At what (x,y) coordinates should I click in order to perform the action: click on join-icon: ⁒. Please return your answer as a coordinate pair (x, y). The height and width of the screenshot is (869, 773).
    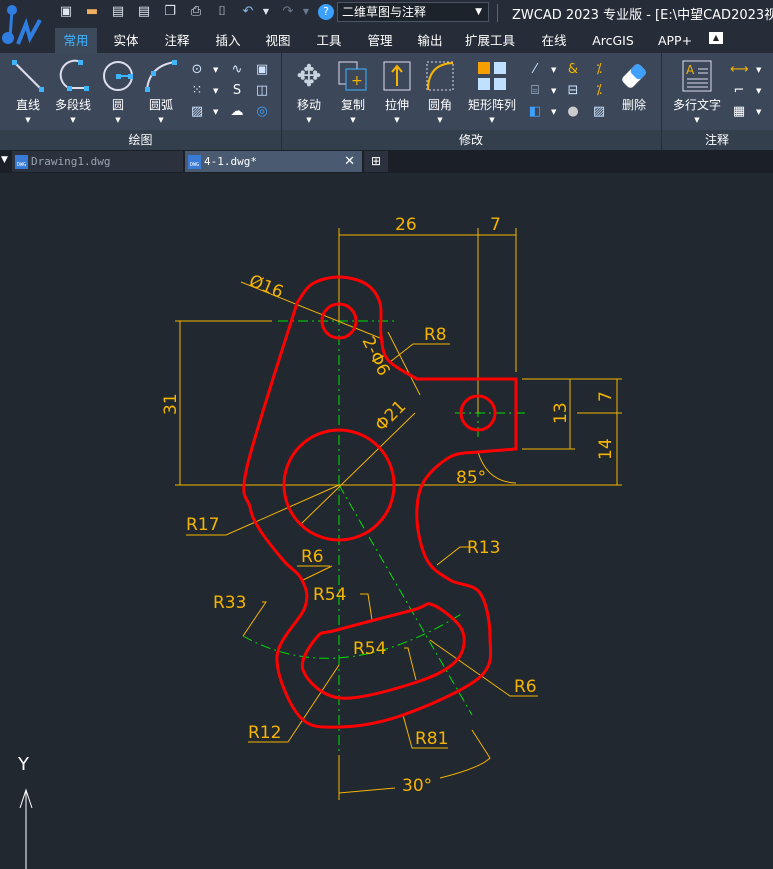
    Looking at the image, I should click on (599, 91).